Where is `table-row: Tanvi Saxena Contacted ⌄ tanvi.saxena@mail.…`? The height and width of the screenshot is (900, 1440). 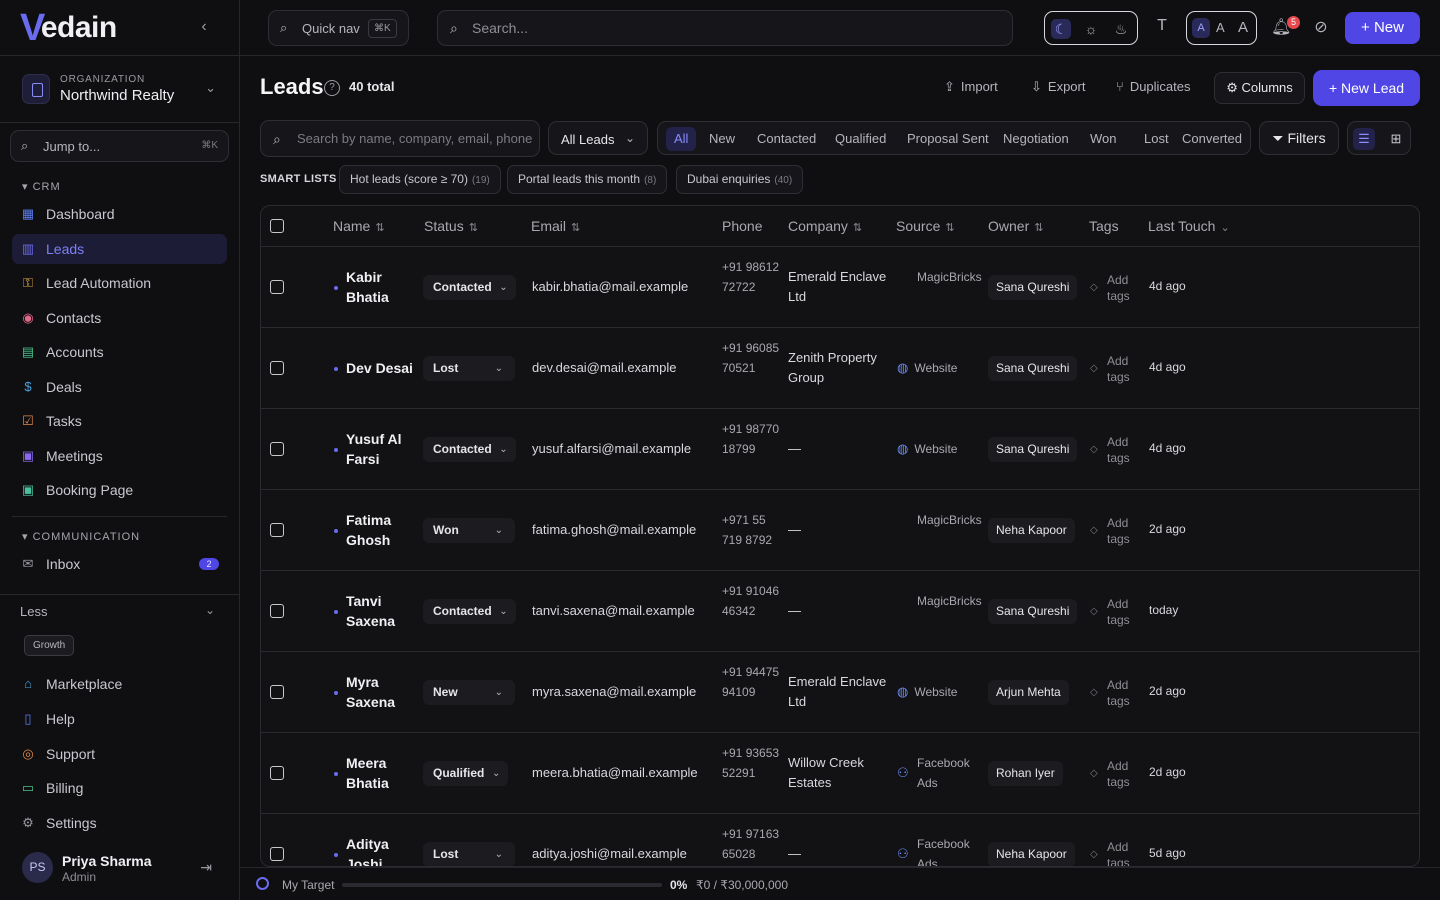
table-row: Tanvi Saxena Contacted ⌄ tanvi.saxena@mail.… is located at coordinates (840, 611).